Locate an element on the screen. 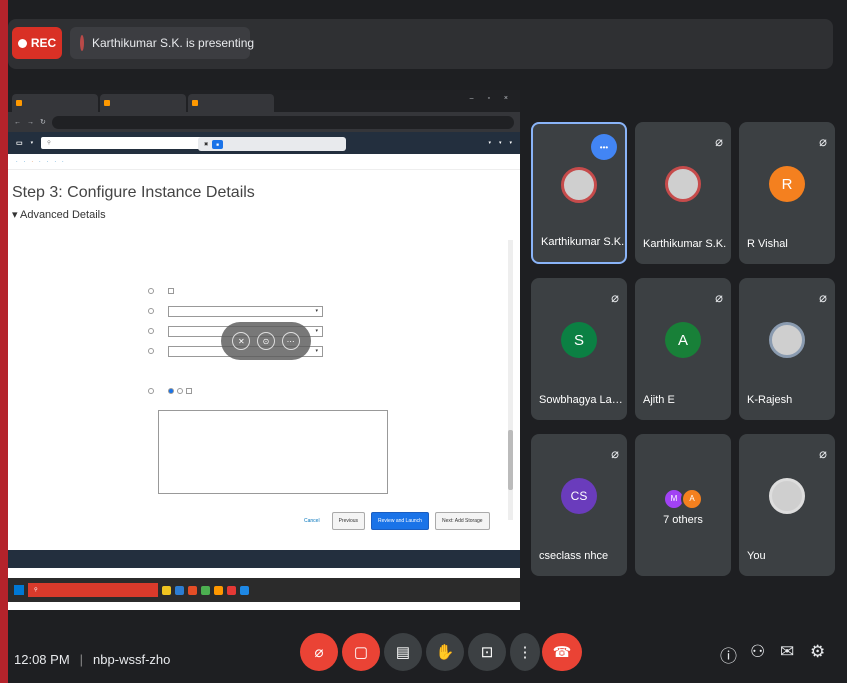 This screenshot has height=683, width=847. present-button: ⊡ is located at coordinates (487, 652).